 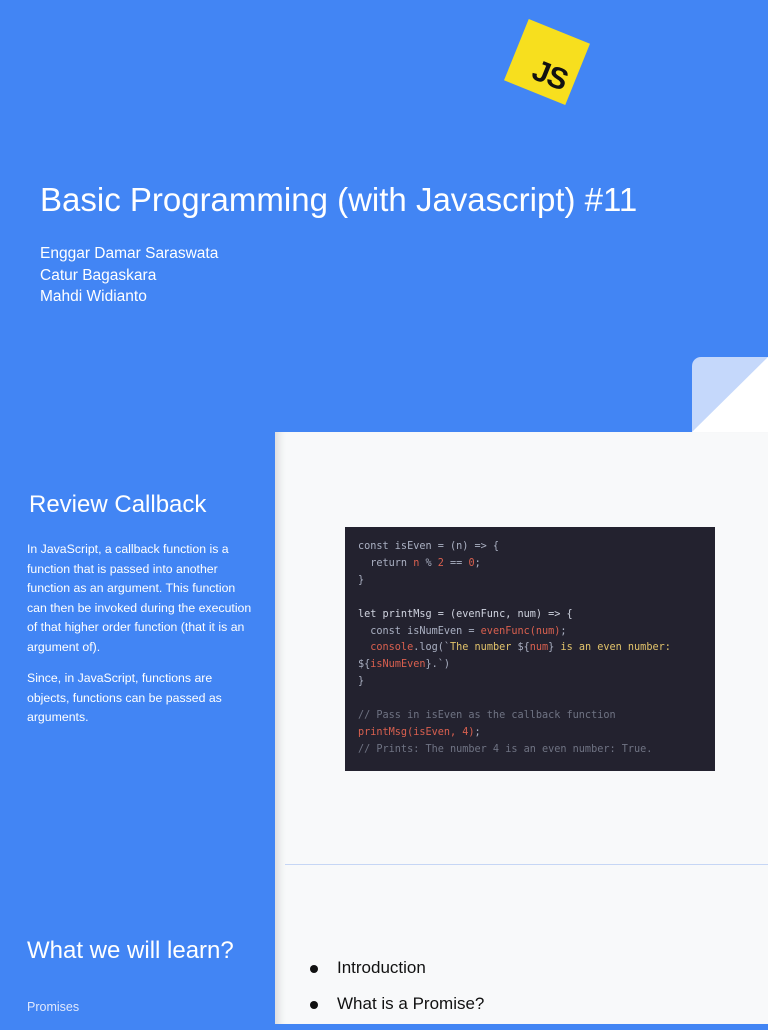 What do you see at coordinates (129, 253) in the screenshot?
I see `author: Enggar Damar Saraswata` at bounding box center [129, 253].